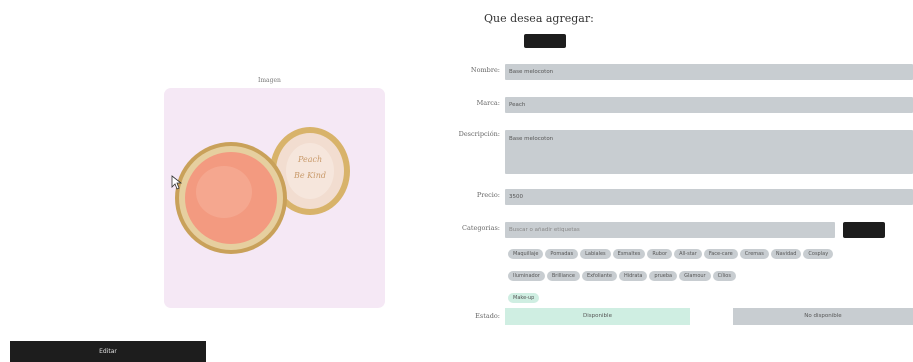 Image resolution: width=913 pixels, height=362 pixels. What do you see at coordinates (599, 276) in the screenshot?
I see `category-chip: Exfoliante` at bounding box center [599, 276].